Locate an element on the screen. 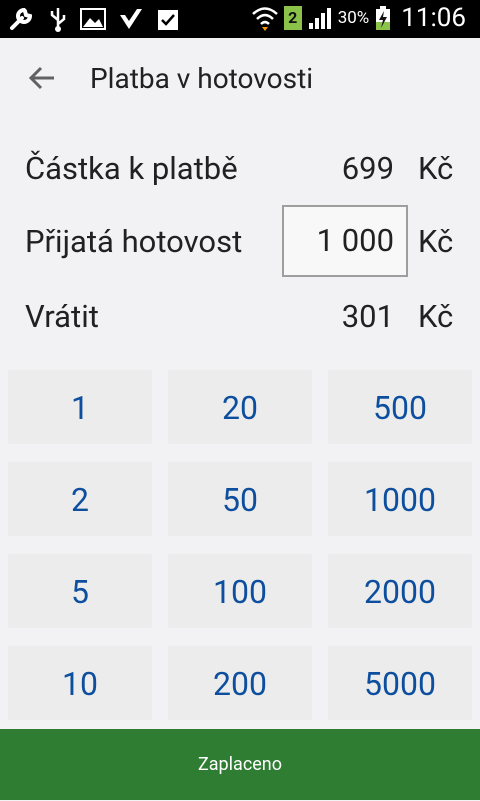 The width and height of the screenshot is (480, 801). change-row: Vrátit 301 Kč is located at coordinates (240, 318).